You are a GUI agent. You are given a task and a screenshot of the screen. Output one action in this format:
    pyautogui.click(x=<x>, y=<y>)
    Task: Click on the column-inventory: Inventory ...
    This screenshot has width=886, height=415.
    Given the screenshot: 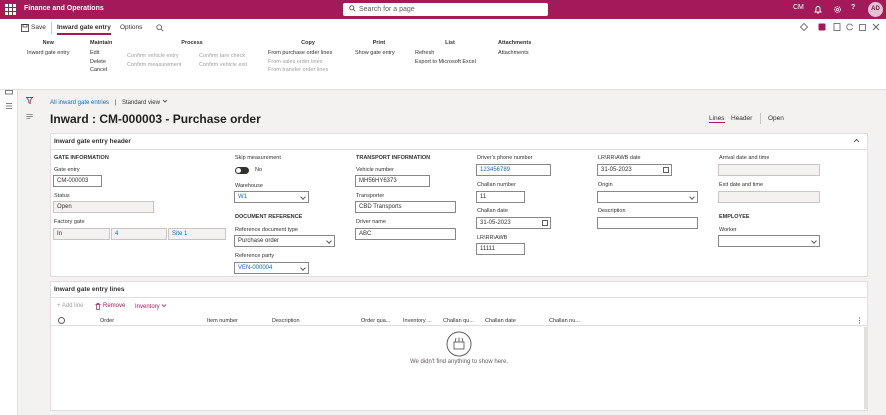 What is the action you would take?
    pyautogui.click(x=417, y=321)
    